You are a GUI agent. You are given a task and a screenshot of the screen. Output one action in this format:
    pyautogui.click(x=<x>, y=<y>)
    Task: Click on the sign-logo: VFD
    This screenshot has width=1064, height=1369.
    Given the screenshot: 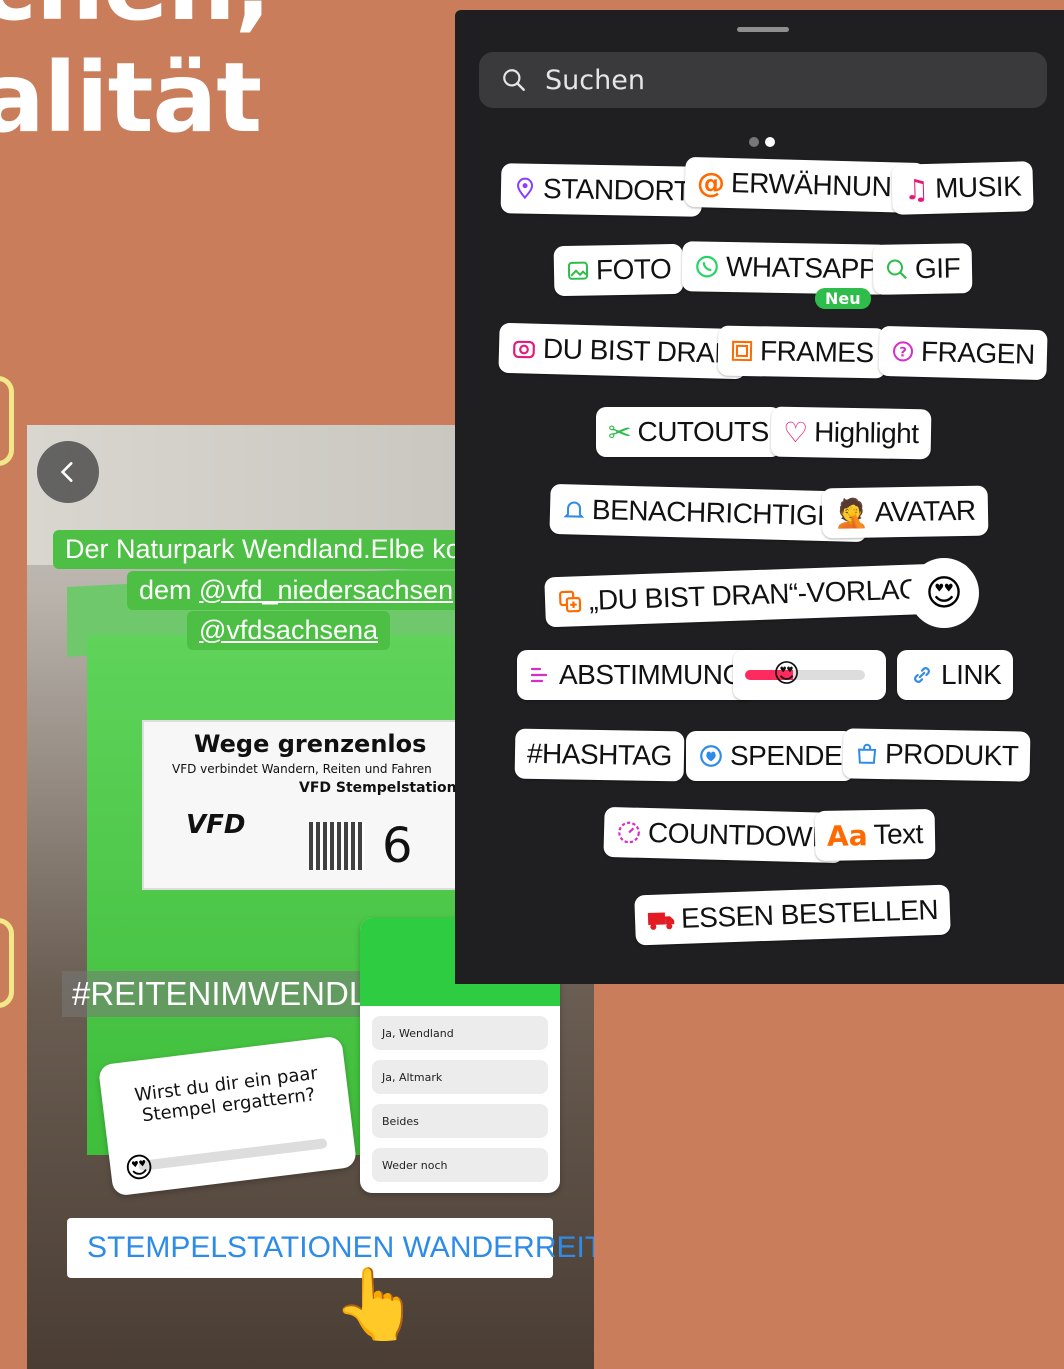 What is the action you would take?
    pyautogui.click(x=216, y=825)
    